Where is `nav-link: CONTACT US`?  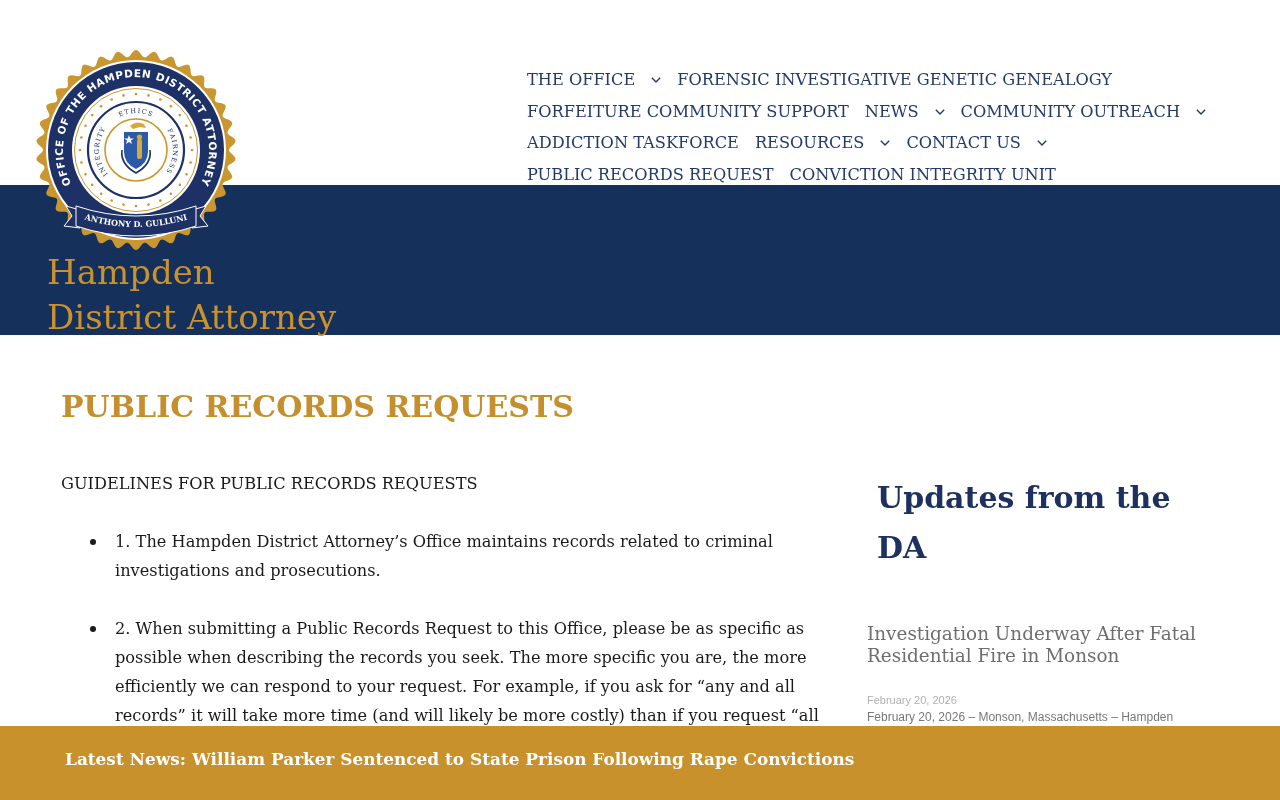
nav-link: CONTACT US is located at coordinates (963, 143).